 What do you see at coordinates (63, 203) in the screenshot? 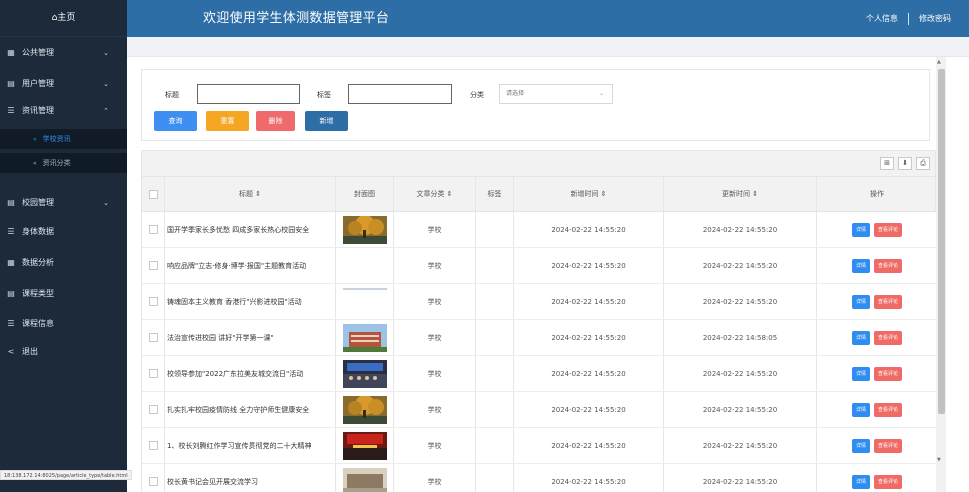
I see `sidebar-item-campus-management: ▤ 校园管理 ⌄` at bounding box center [63, 203].